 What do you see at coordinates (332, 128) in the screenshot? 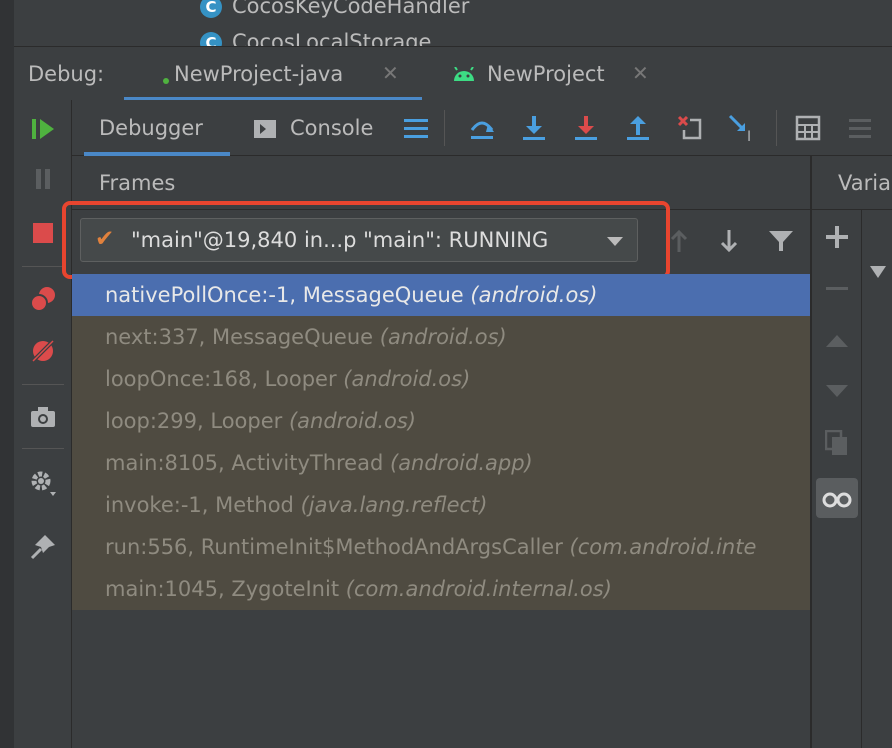
I see `tab-label: Console` at bounding box center [332, 128].